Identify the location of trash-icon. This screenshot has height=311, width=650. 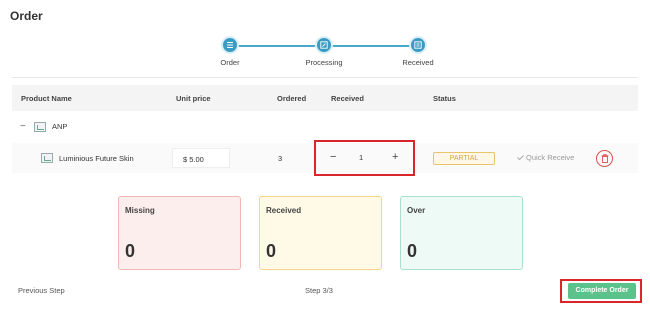
(605, 158).